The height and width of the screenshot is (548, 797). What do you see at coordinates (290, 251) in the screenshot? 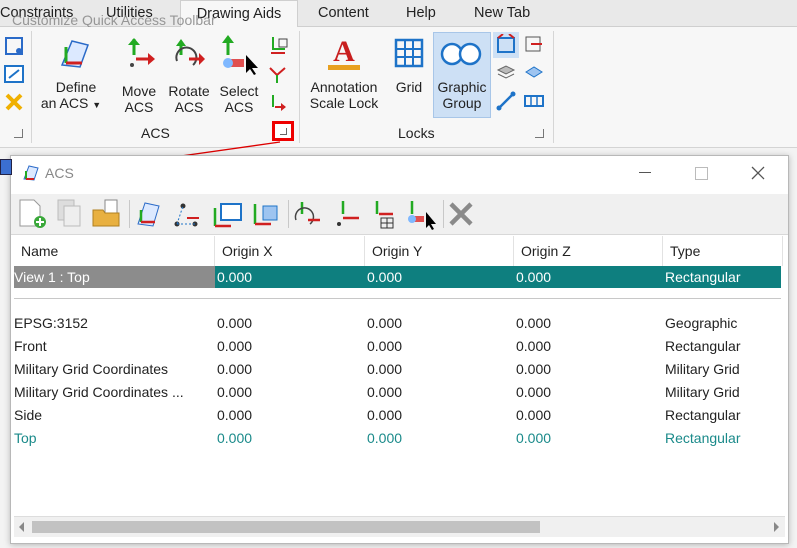
I see `column-header-origin-x: Origin X` at bounding box center [290, 251].